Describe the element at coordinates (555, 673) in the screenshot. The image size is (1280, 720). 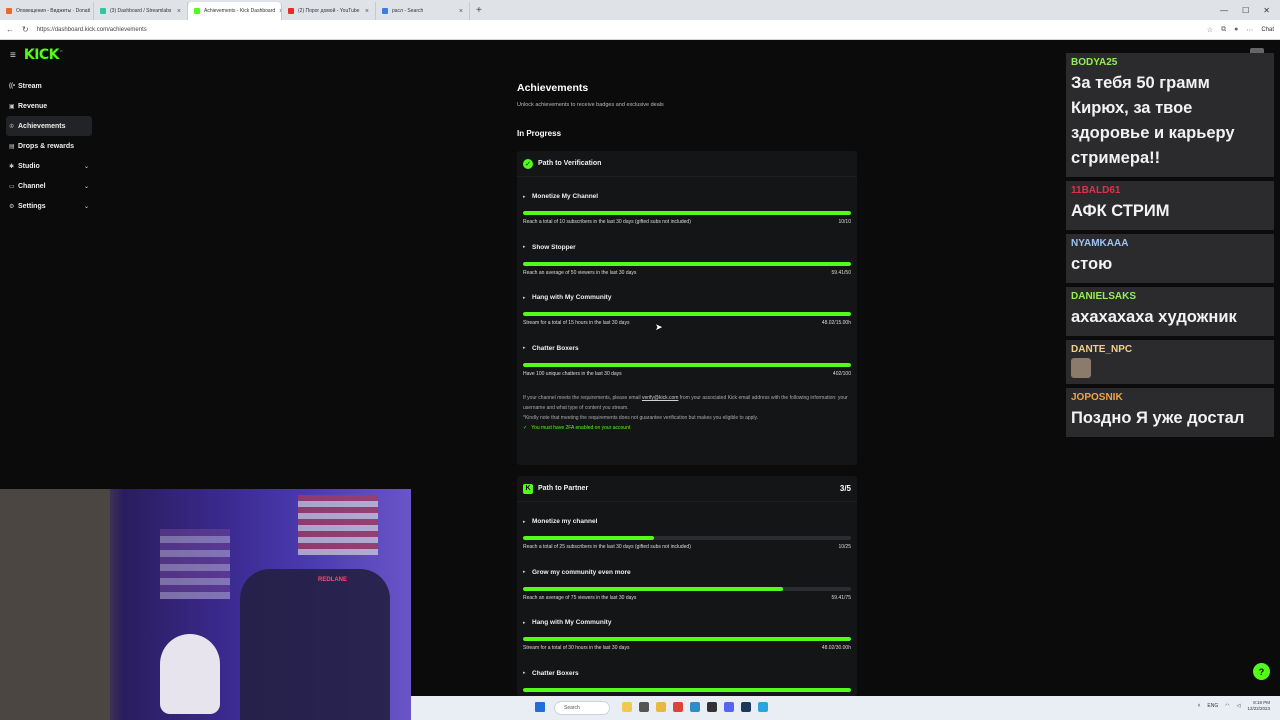
I see `task-title: Chatter Boxers` at that location.